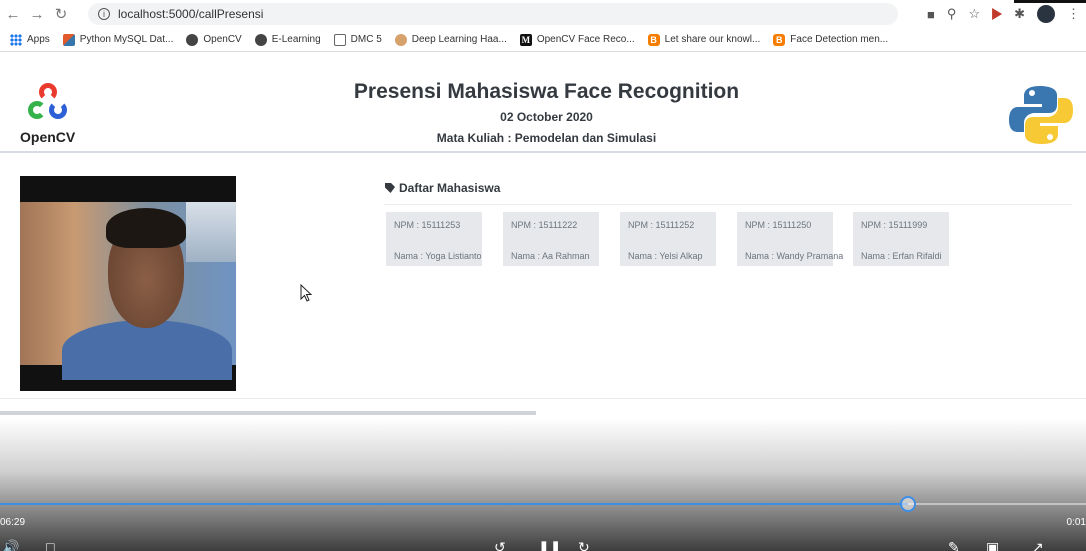 The image size is (1086, 551). What do you see at coordinates (30, 39) in the screenshot?
I see `bookmark-apps: Apps` at bounding box center [30, 39].